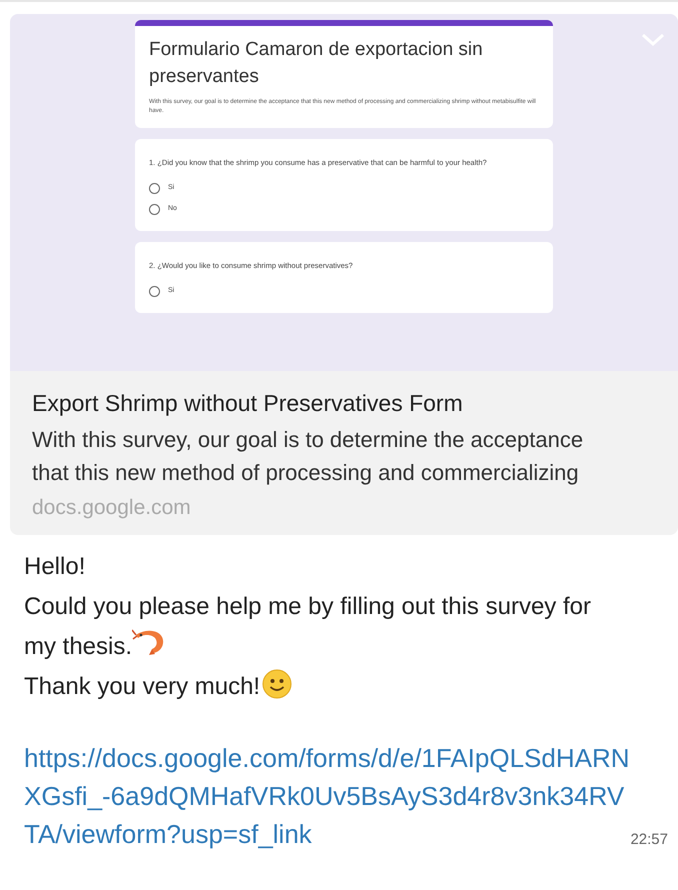 This screenshot has width=678, height=890. I want to click on link-domain: docs.google.com, so click(112, 508).